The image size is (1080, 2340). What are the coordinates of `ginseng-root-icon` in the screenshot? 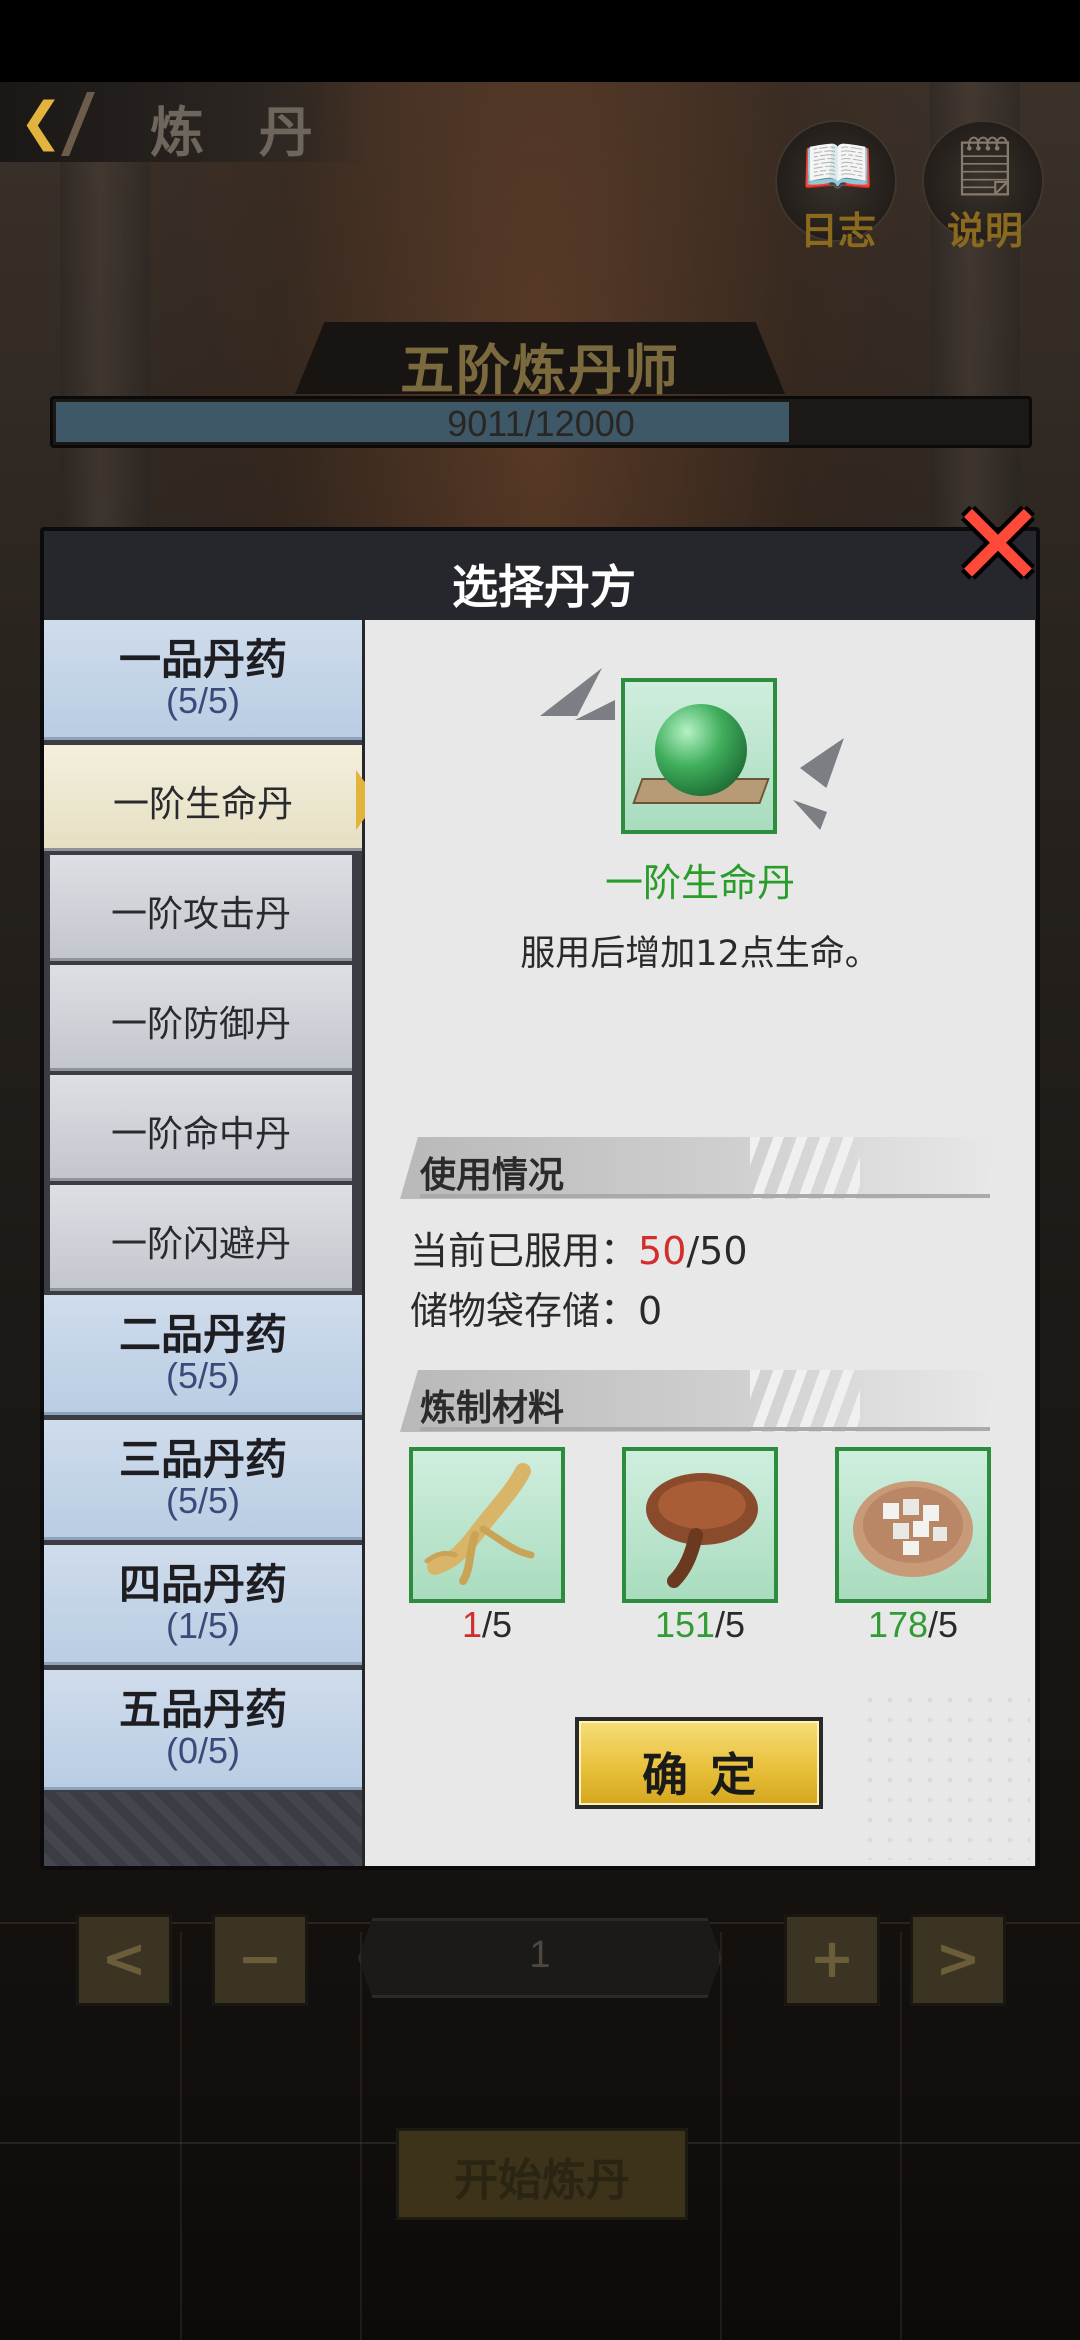 It's located at (479, 1524).